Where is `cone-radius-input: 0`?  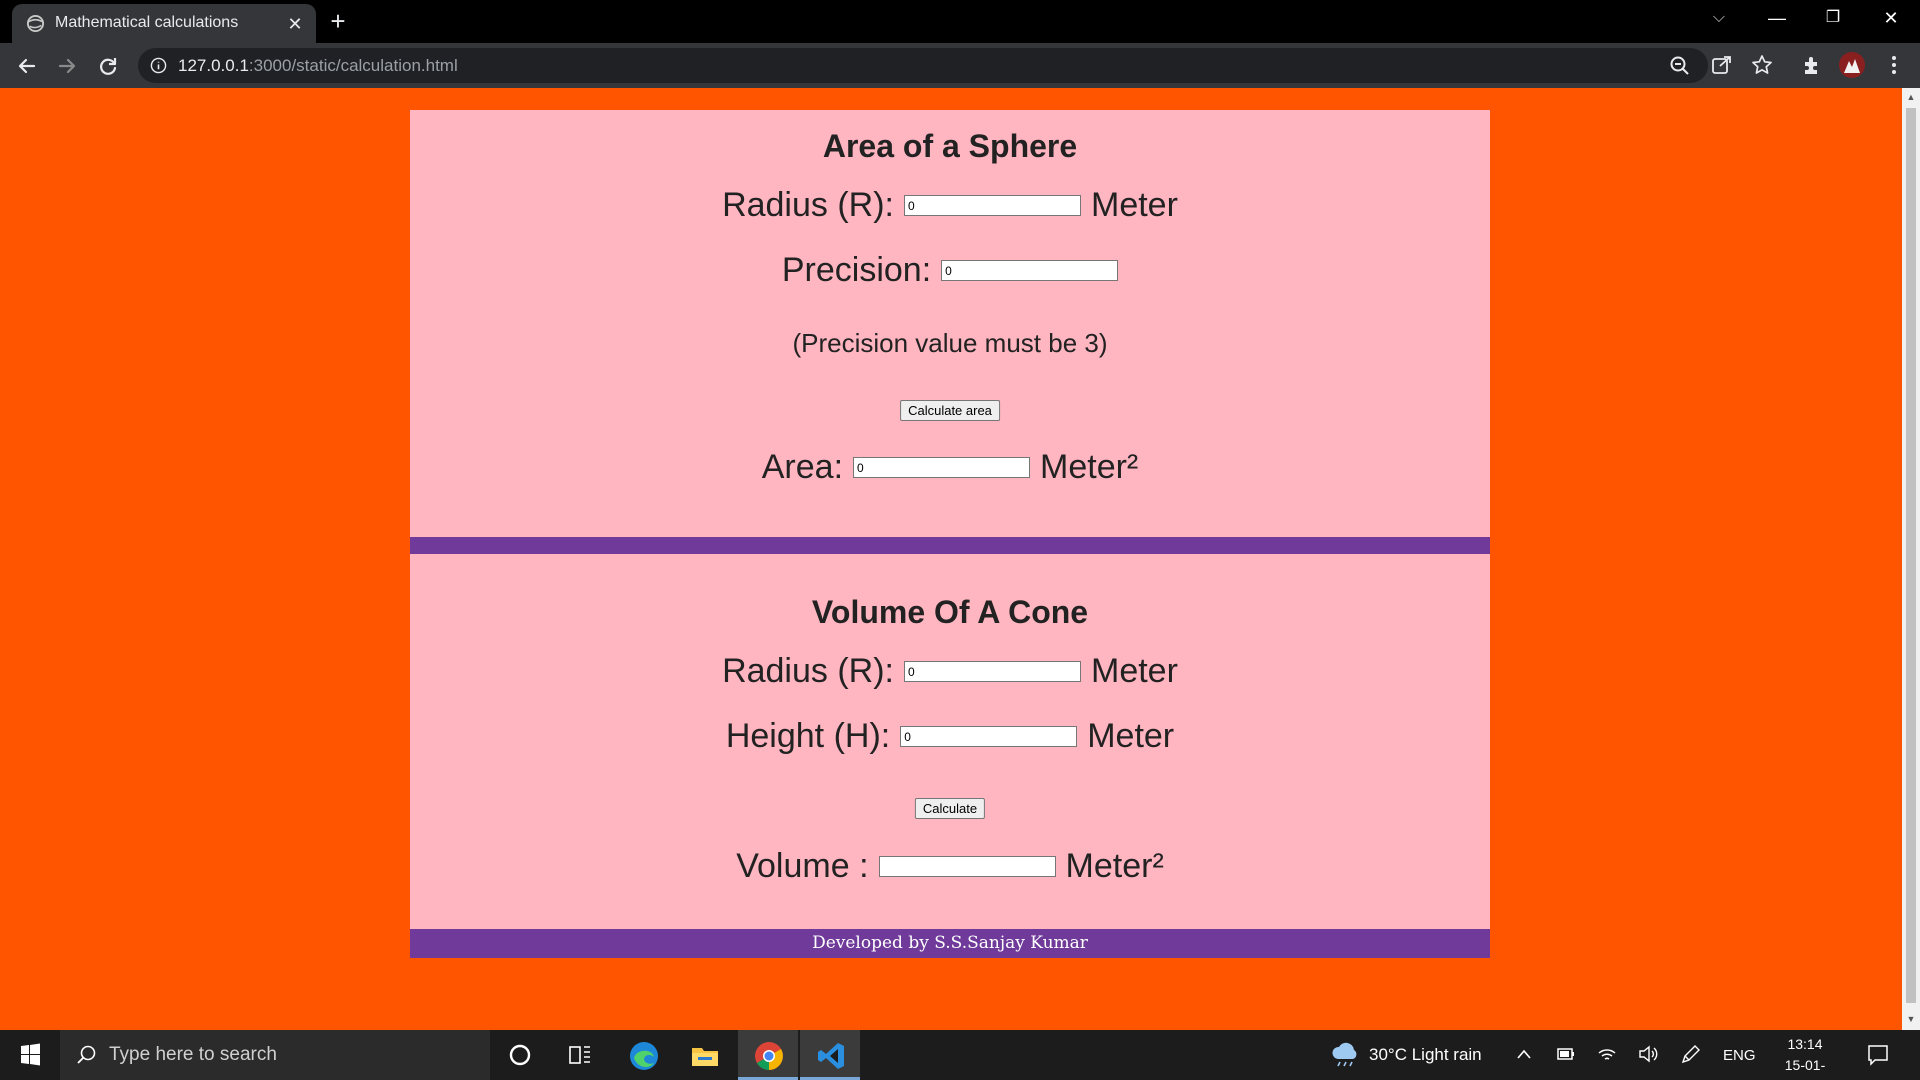 cone-radius-input: 0 is located at coordinates (992, 671).